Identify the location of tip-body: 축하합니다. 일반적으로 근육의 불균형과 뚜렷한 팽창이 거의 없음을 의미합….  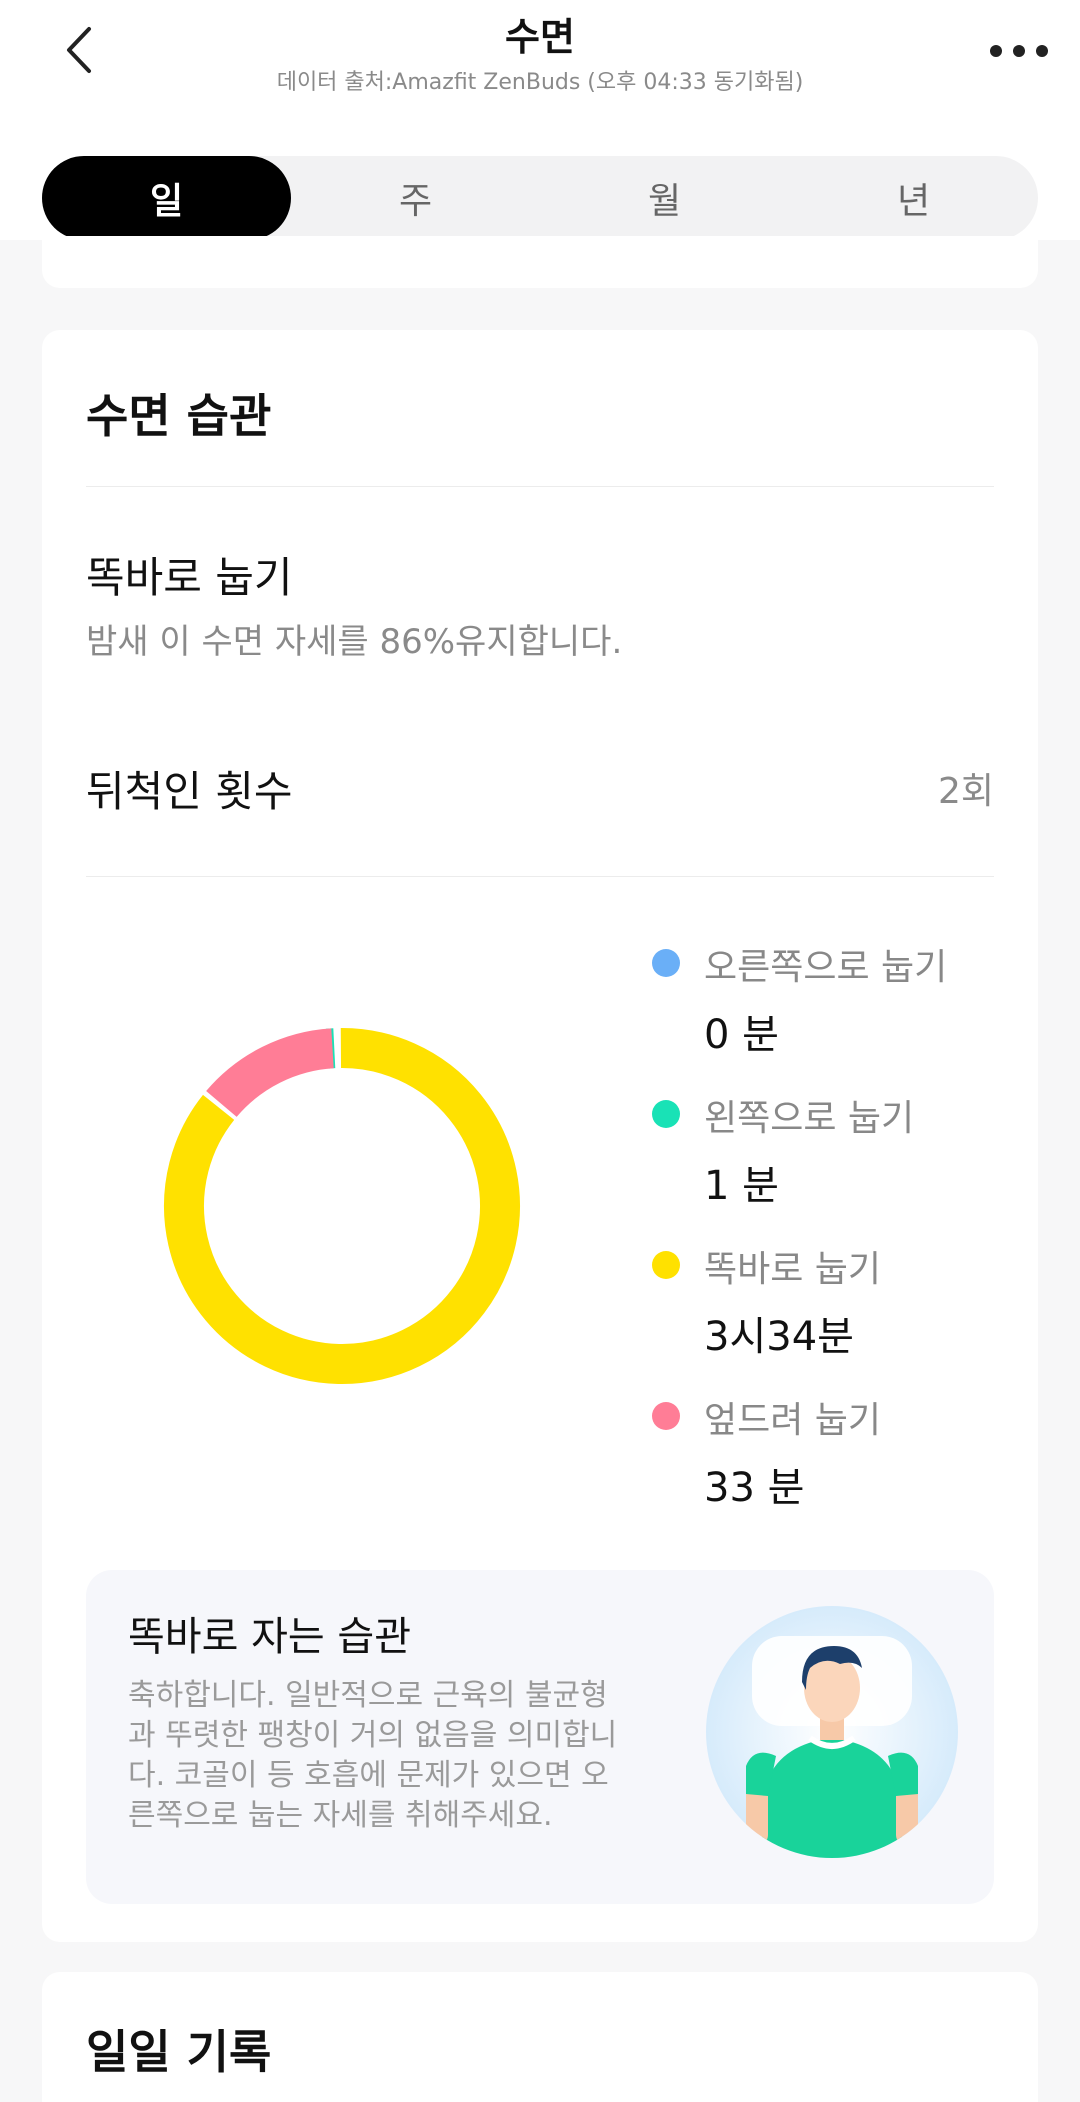
(378, 1756).